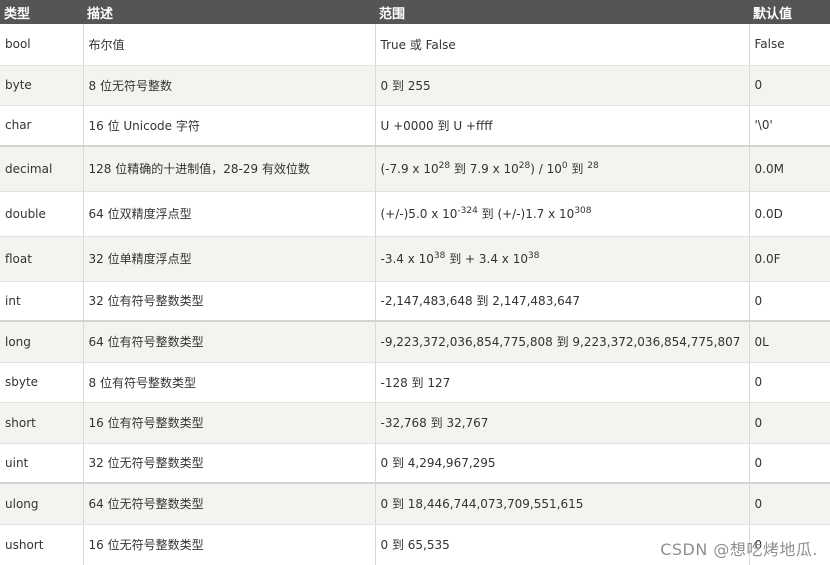 The image size is (830, 565). Describe the element at coordinates (739, 549) in the screenshot. I see `watermark: CSDN @想吃烤地瓜.` at that location.